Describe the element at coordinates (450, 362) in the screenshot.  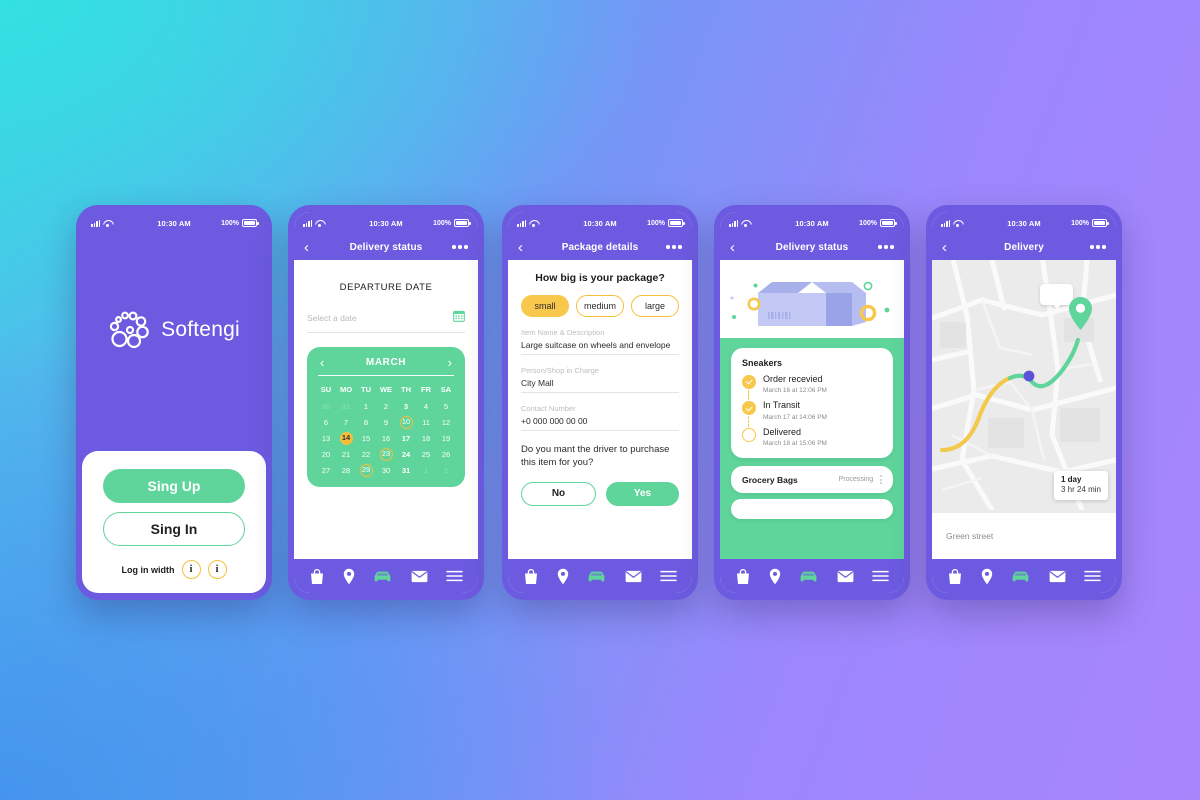
I see `next-month-icon: ›` at that location.